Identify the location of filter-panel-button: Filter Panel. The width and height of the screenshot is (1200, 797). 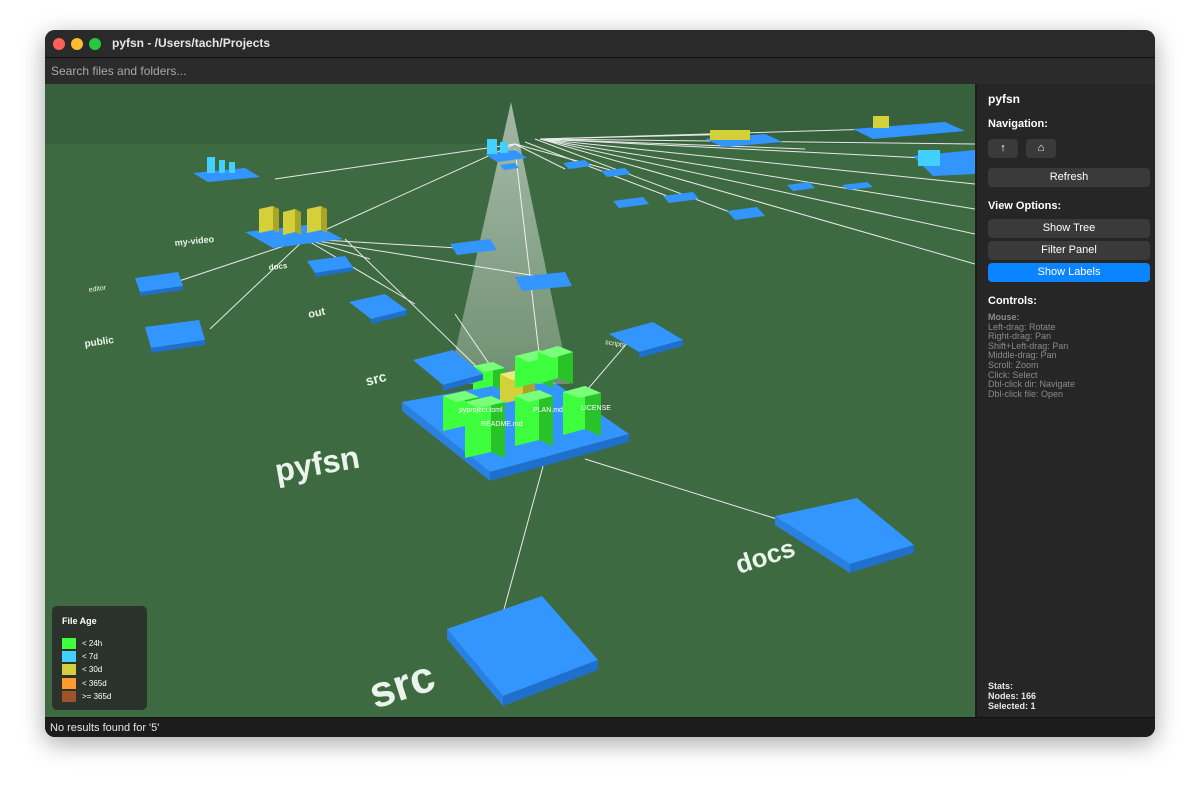
(1069, 250).